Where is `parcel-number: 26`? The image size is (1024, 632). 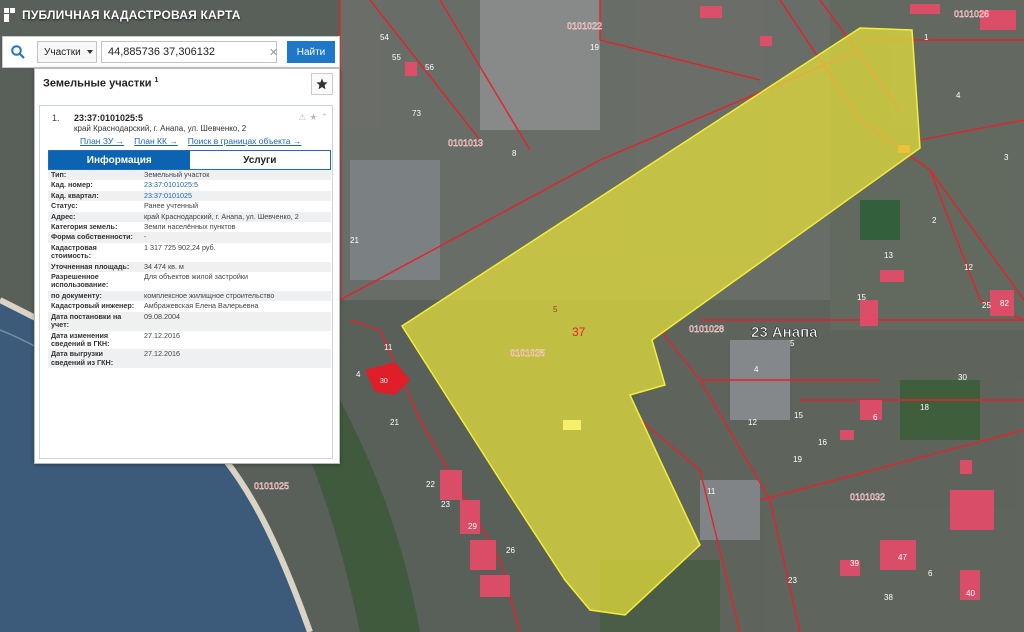 parcel-number: 26 is located at coordinates (510, 550).